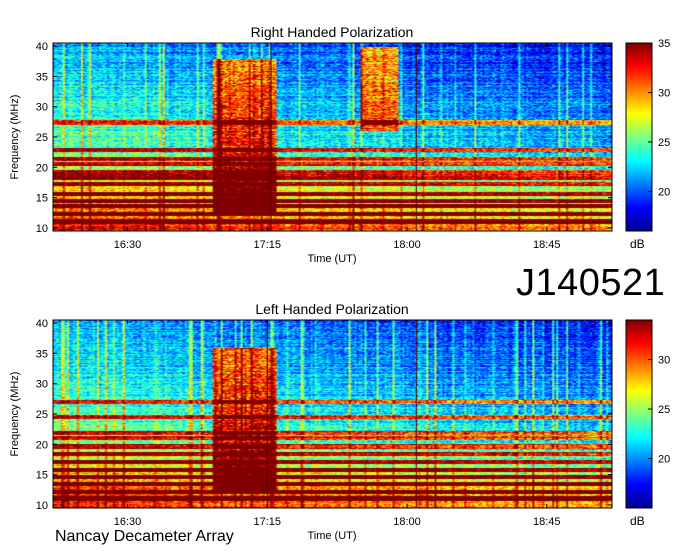 The width and height of the screenshot is (680, 552). Describe the element at coordinates (591, 283) in the screenshot. I see `observation-id: J140521` at that location.